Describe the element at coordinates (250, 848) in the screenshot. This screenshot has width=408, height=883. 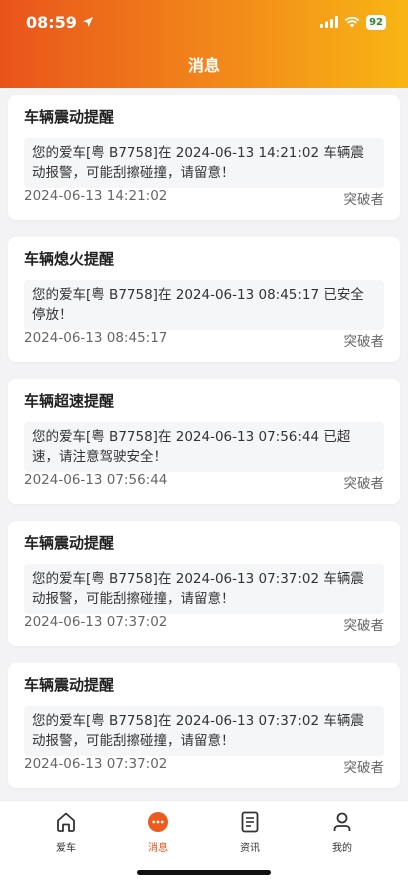
I see `tab-label: 资讯` at that location.